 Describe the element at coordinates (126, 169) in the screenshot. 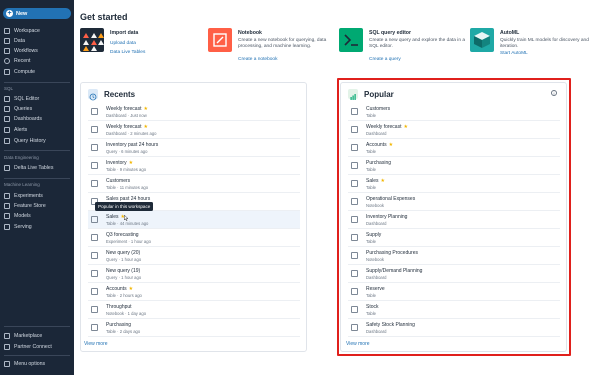

I see `item-subtitle: Table · 9 minutes ago` at that location.